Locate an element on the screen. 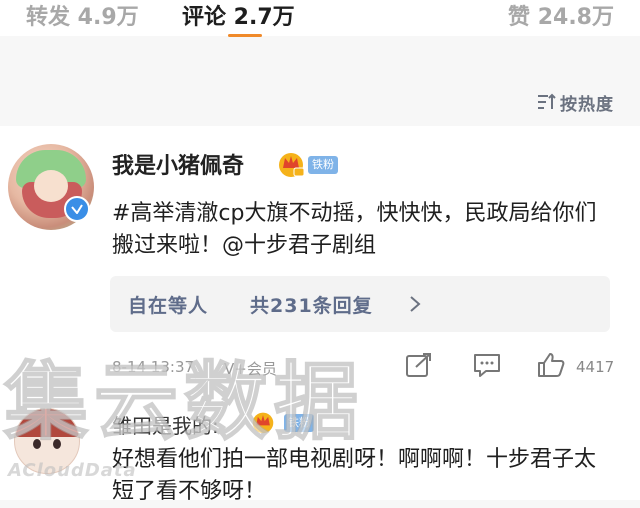  avatar is located at coordinates (47, 441).